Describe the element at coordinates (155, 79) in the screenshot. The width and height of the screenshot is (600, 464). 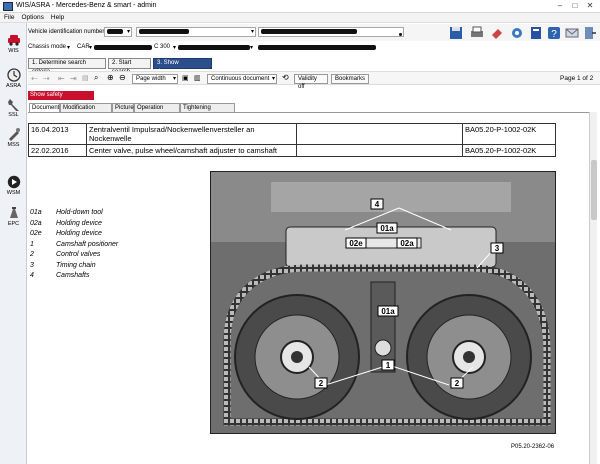
I see `page-width-select: Page width ▾` at that location.